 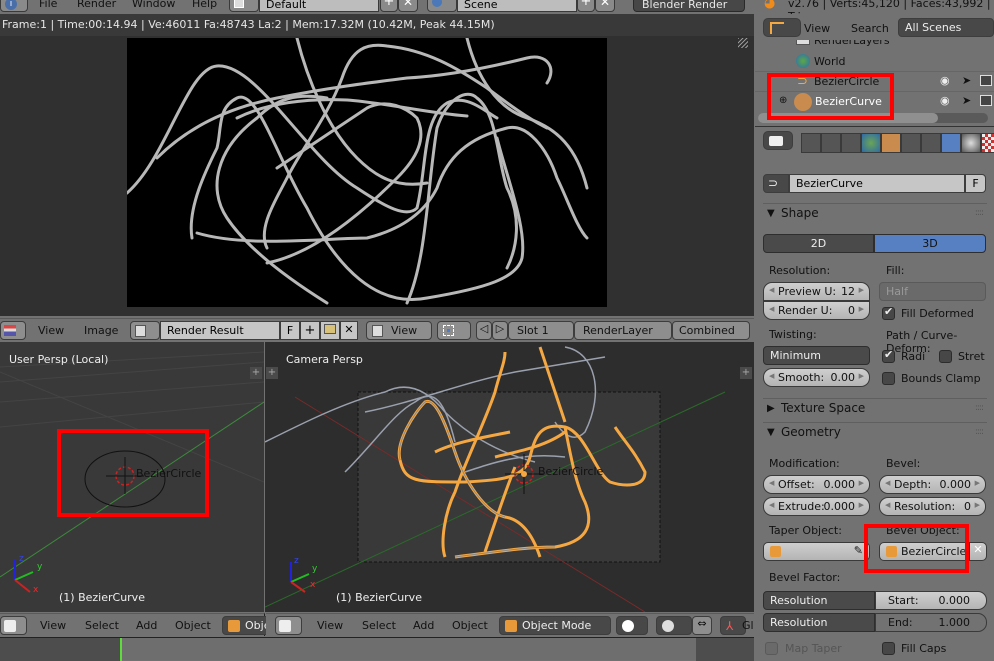 What do you see at coordinates (244, 6) in the screenshot?
I see `screen-layout-icon-button` at bounding box center [244, 6].